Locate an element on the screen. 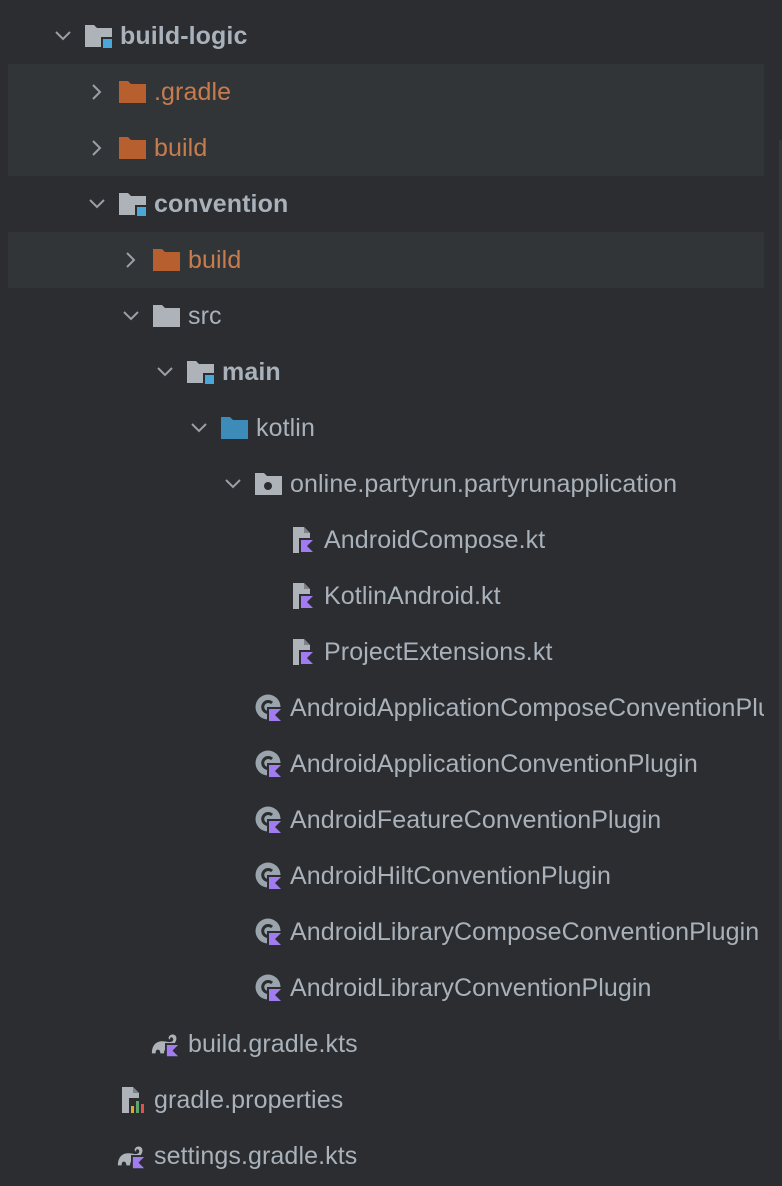 The width and height of the screenshot is (782, 1186). tree-item-label: src is located at coordinates (205, 316).